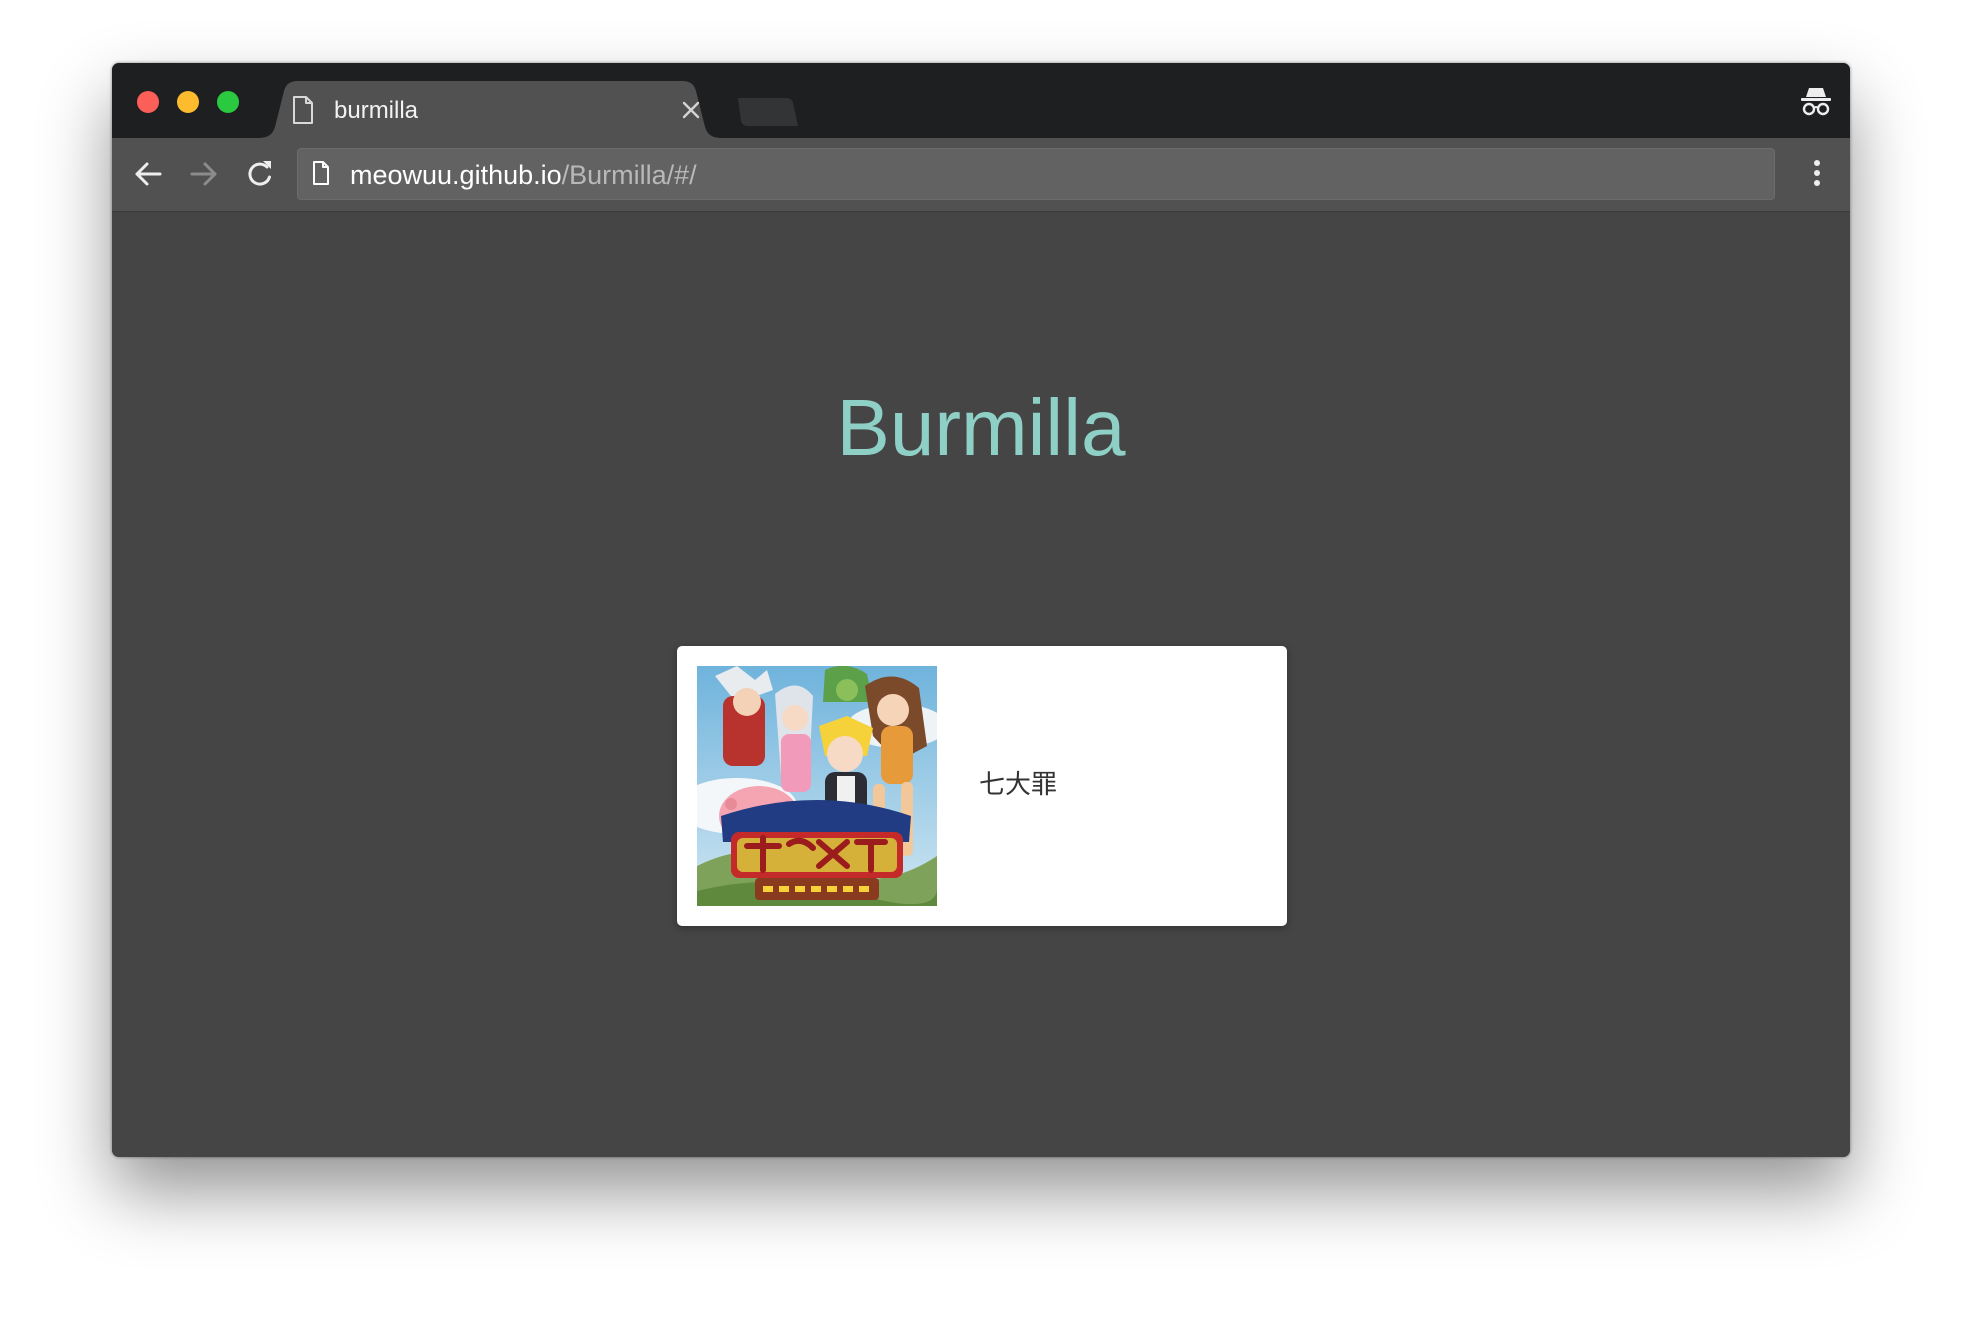 The width and height of the screenshot is (1962, 1318). Describe the element at coordinates (148, 102) in the screenshot. I see `window-close-button` at that location.